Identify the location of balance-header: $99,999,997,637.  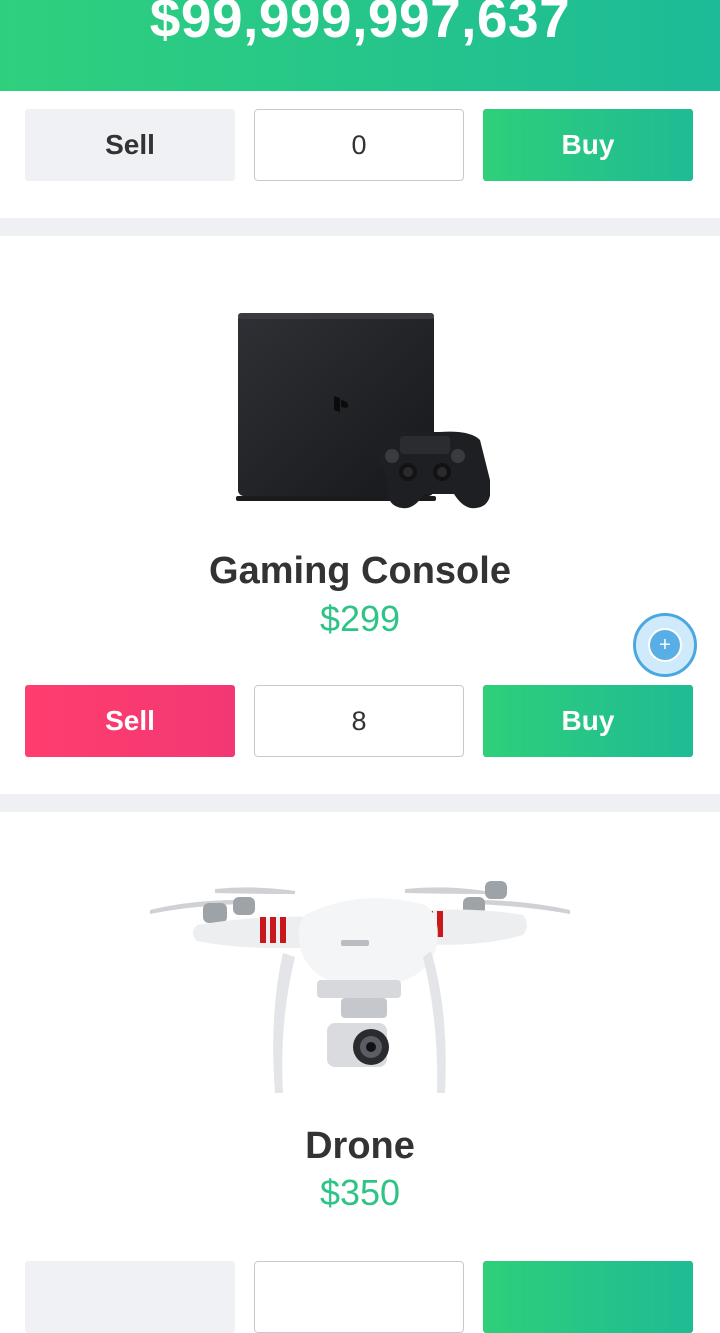
(360, 45).